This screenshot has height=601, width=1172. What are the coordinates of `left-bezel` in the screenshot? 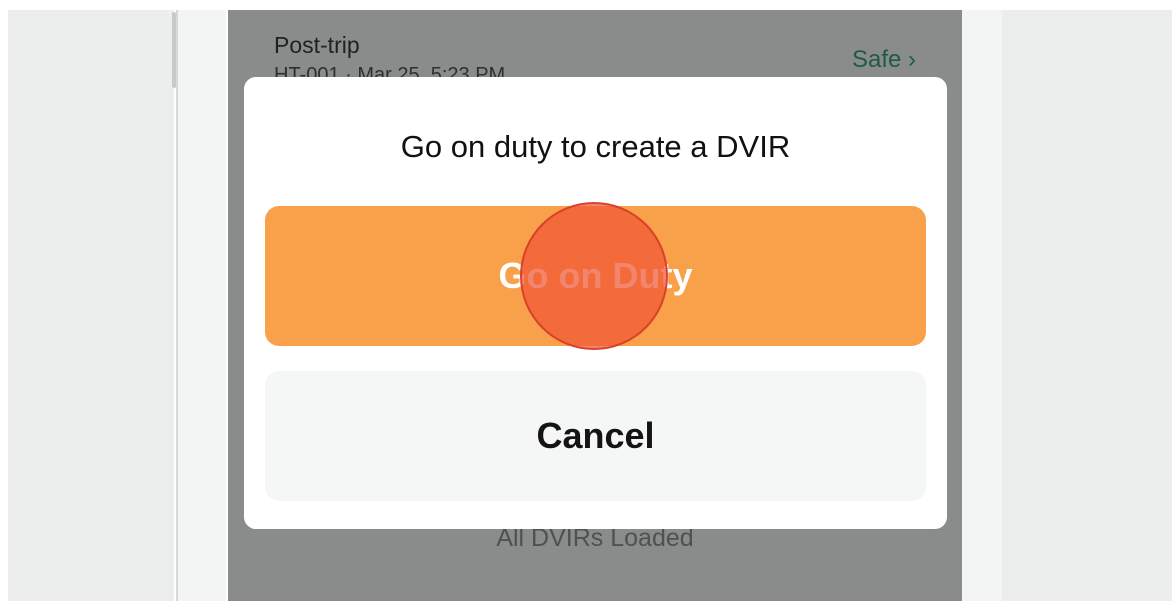 It's located at (201, 305).